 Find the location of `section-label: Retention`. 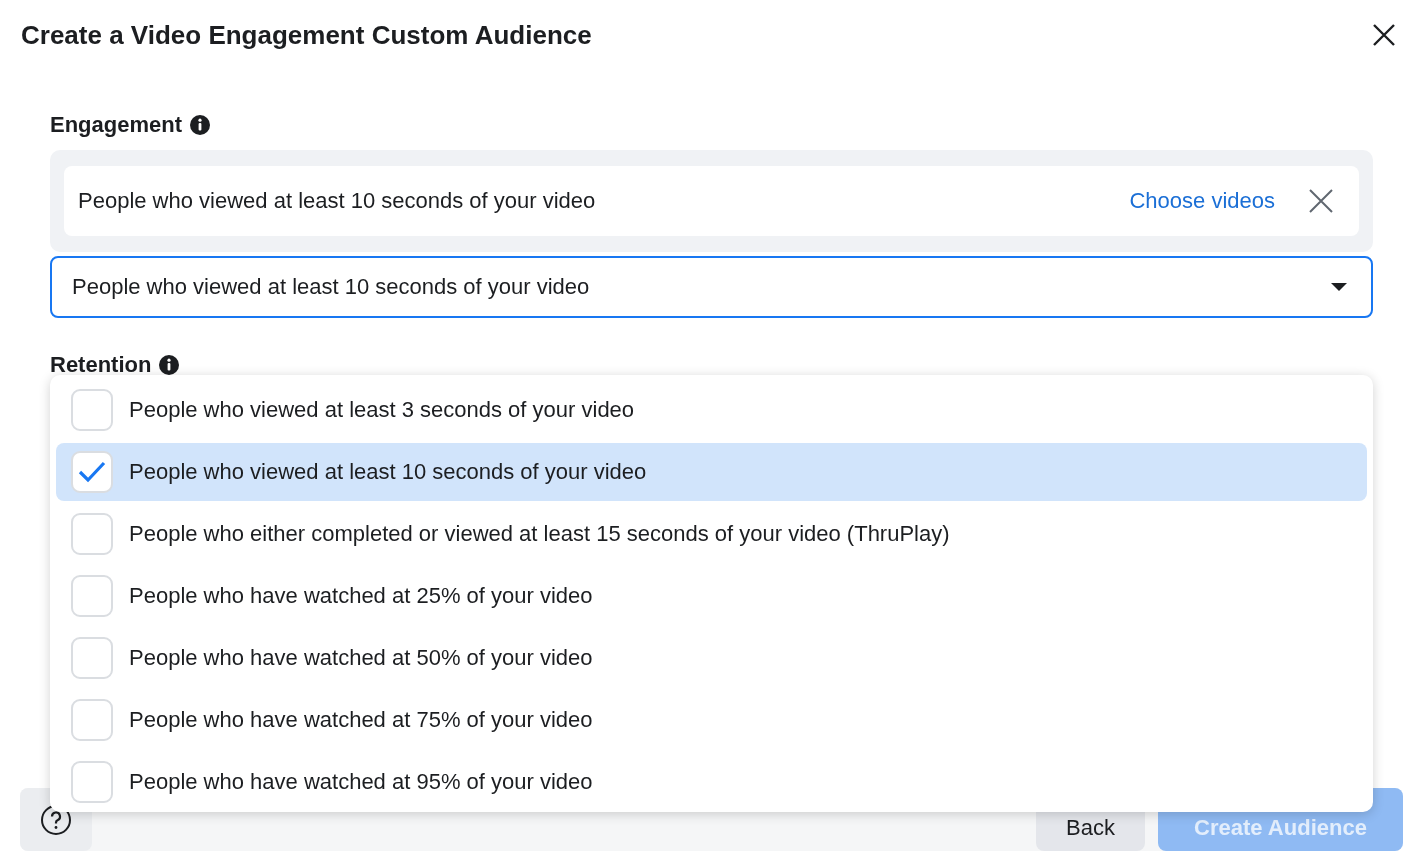

section-label: Retention is located at coordinates (101, 365).